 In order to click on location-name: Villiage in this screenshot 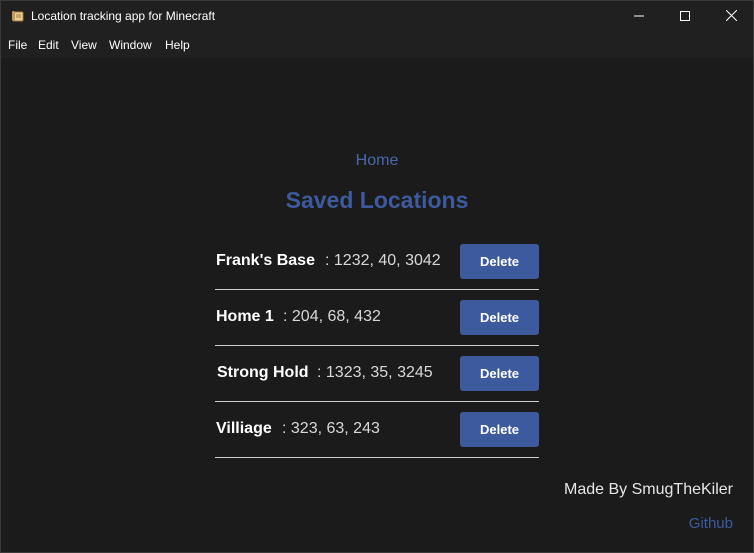, I will do `click(244, 428)`.